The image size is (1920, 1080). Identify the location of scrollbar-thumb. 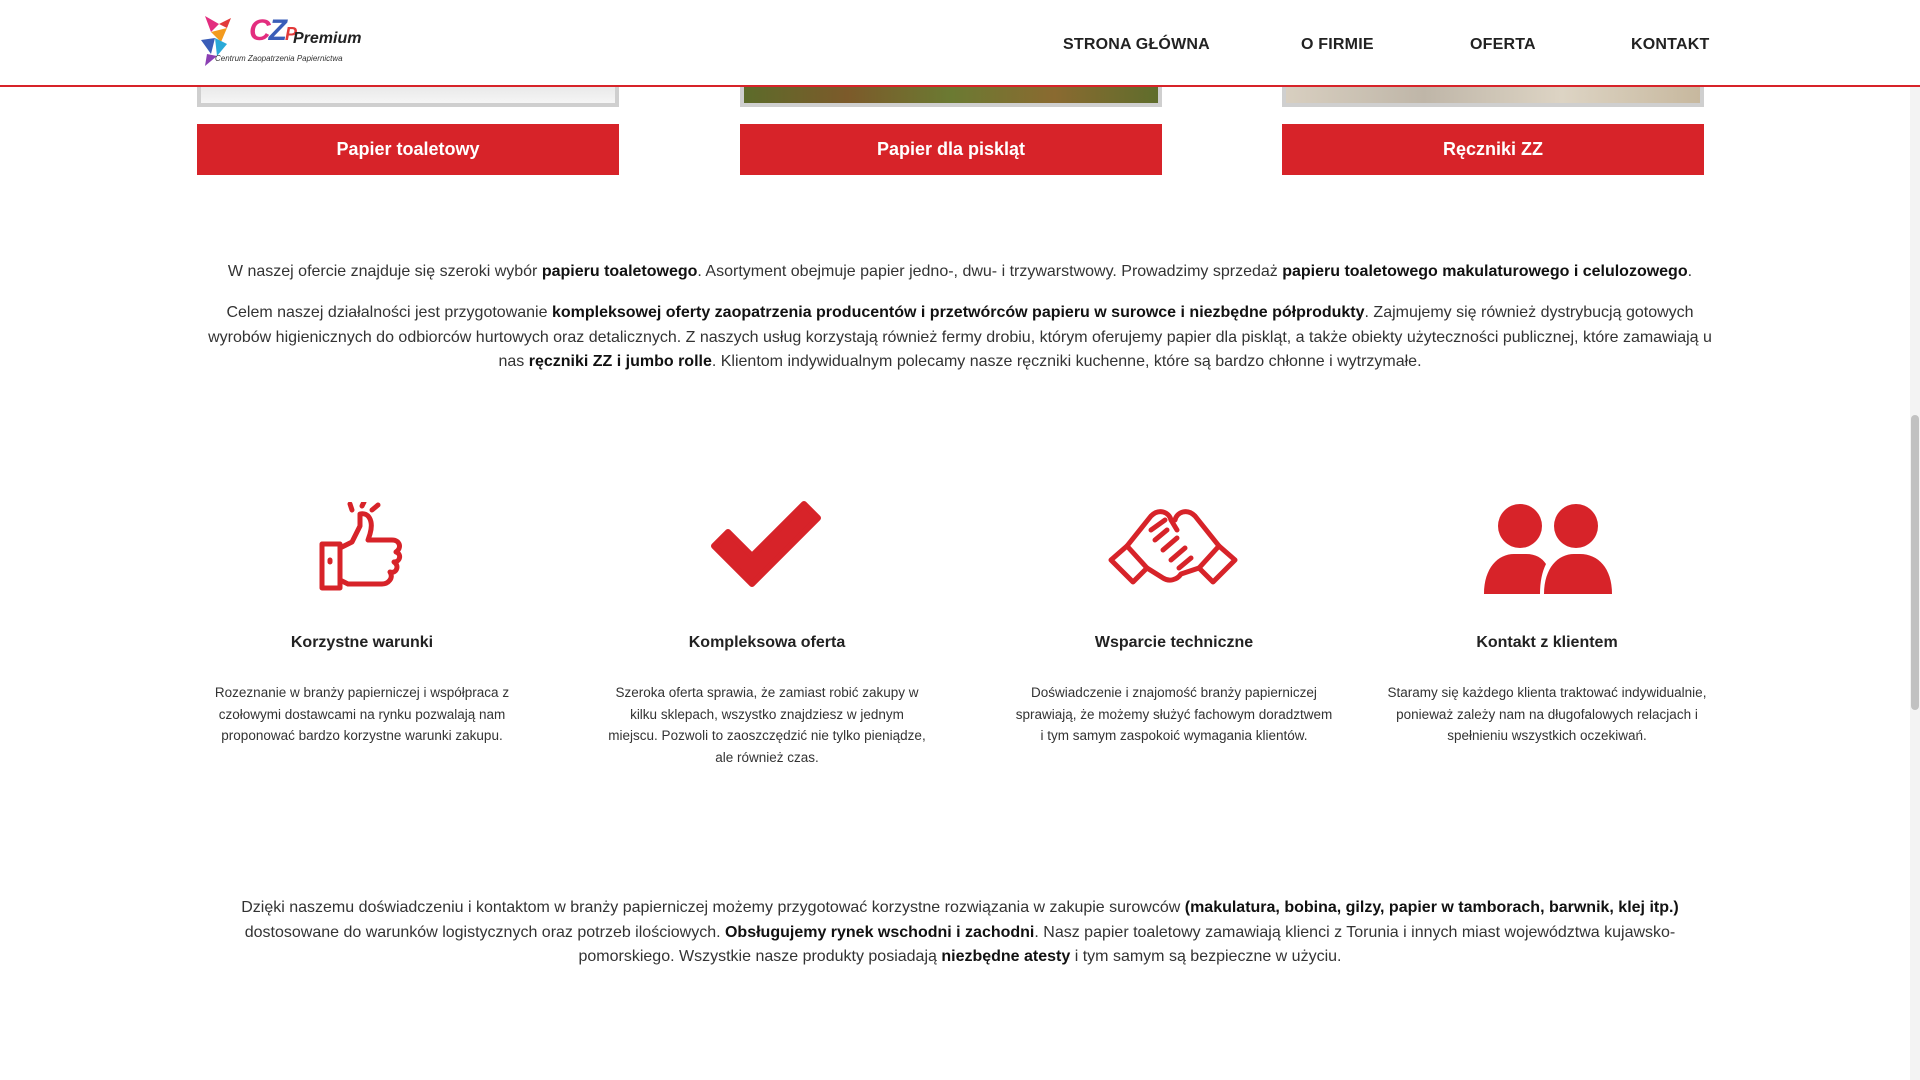
(1915, 562).